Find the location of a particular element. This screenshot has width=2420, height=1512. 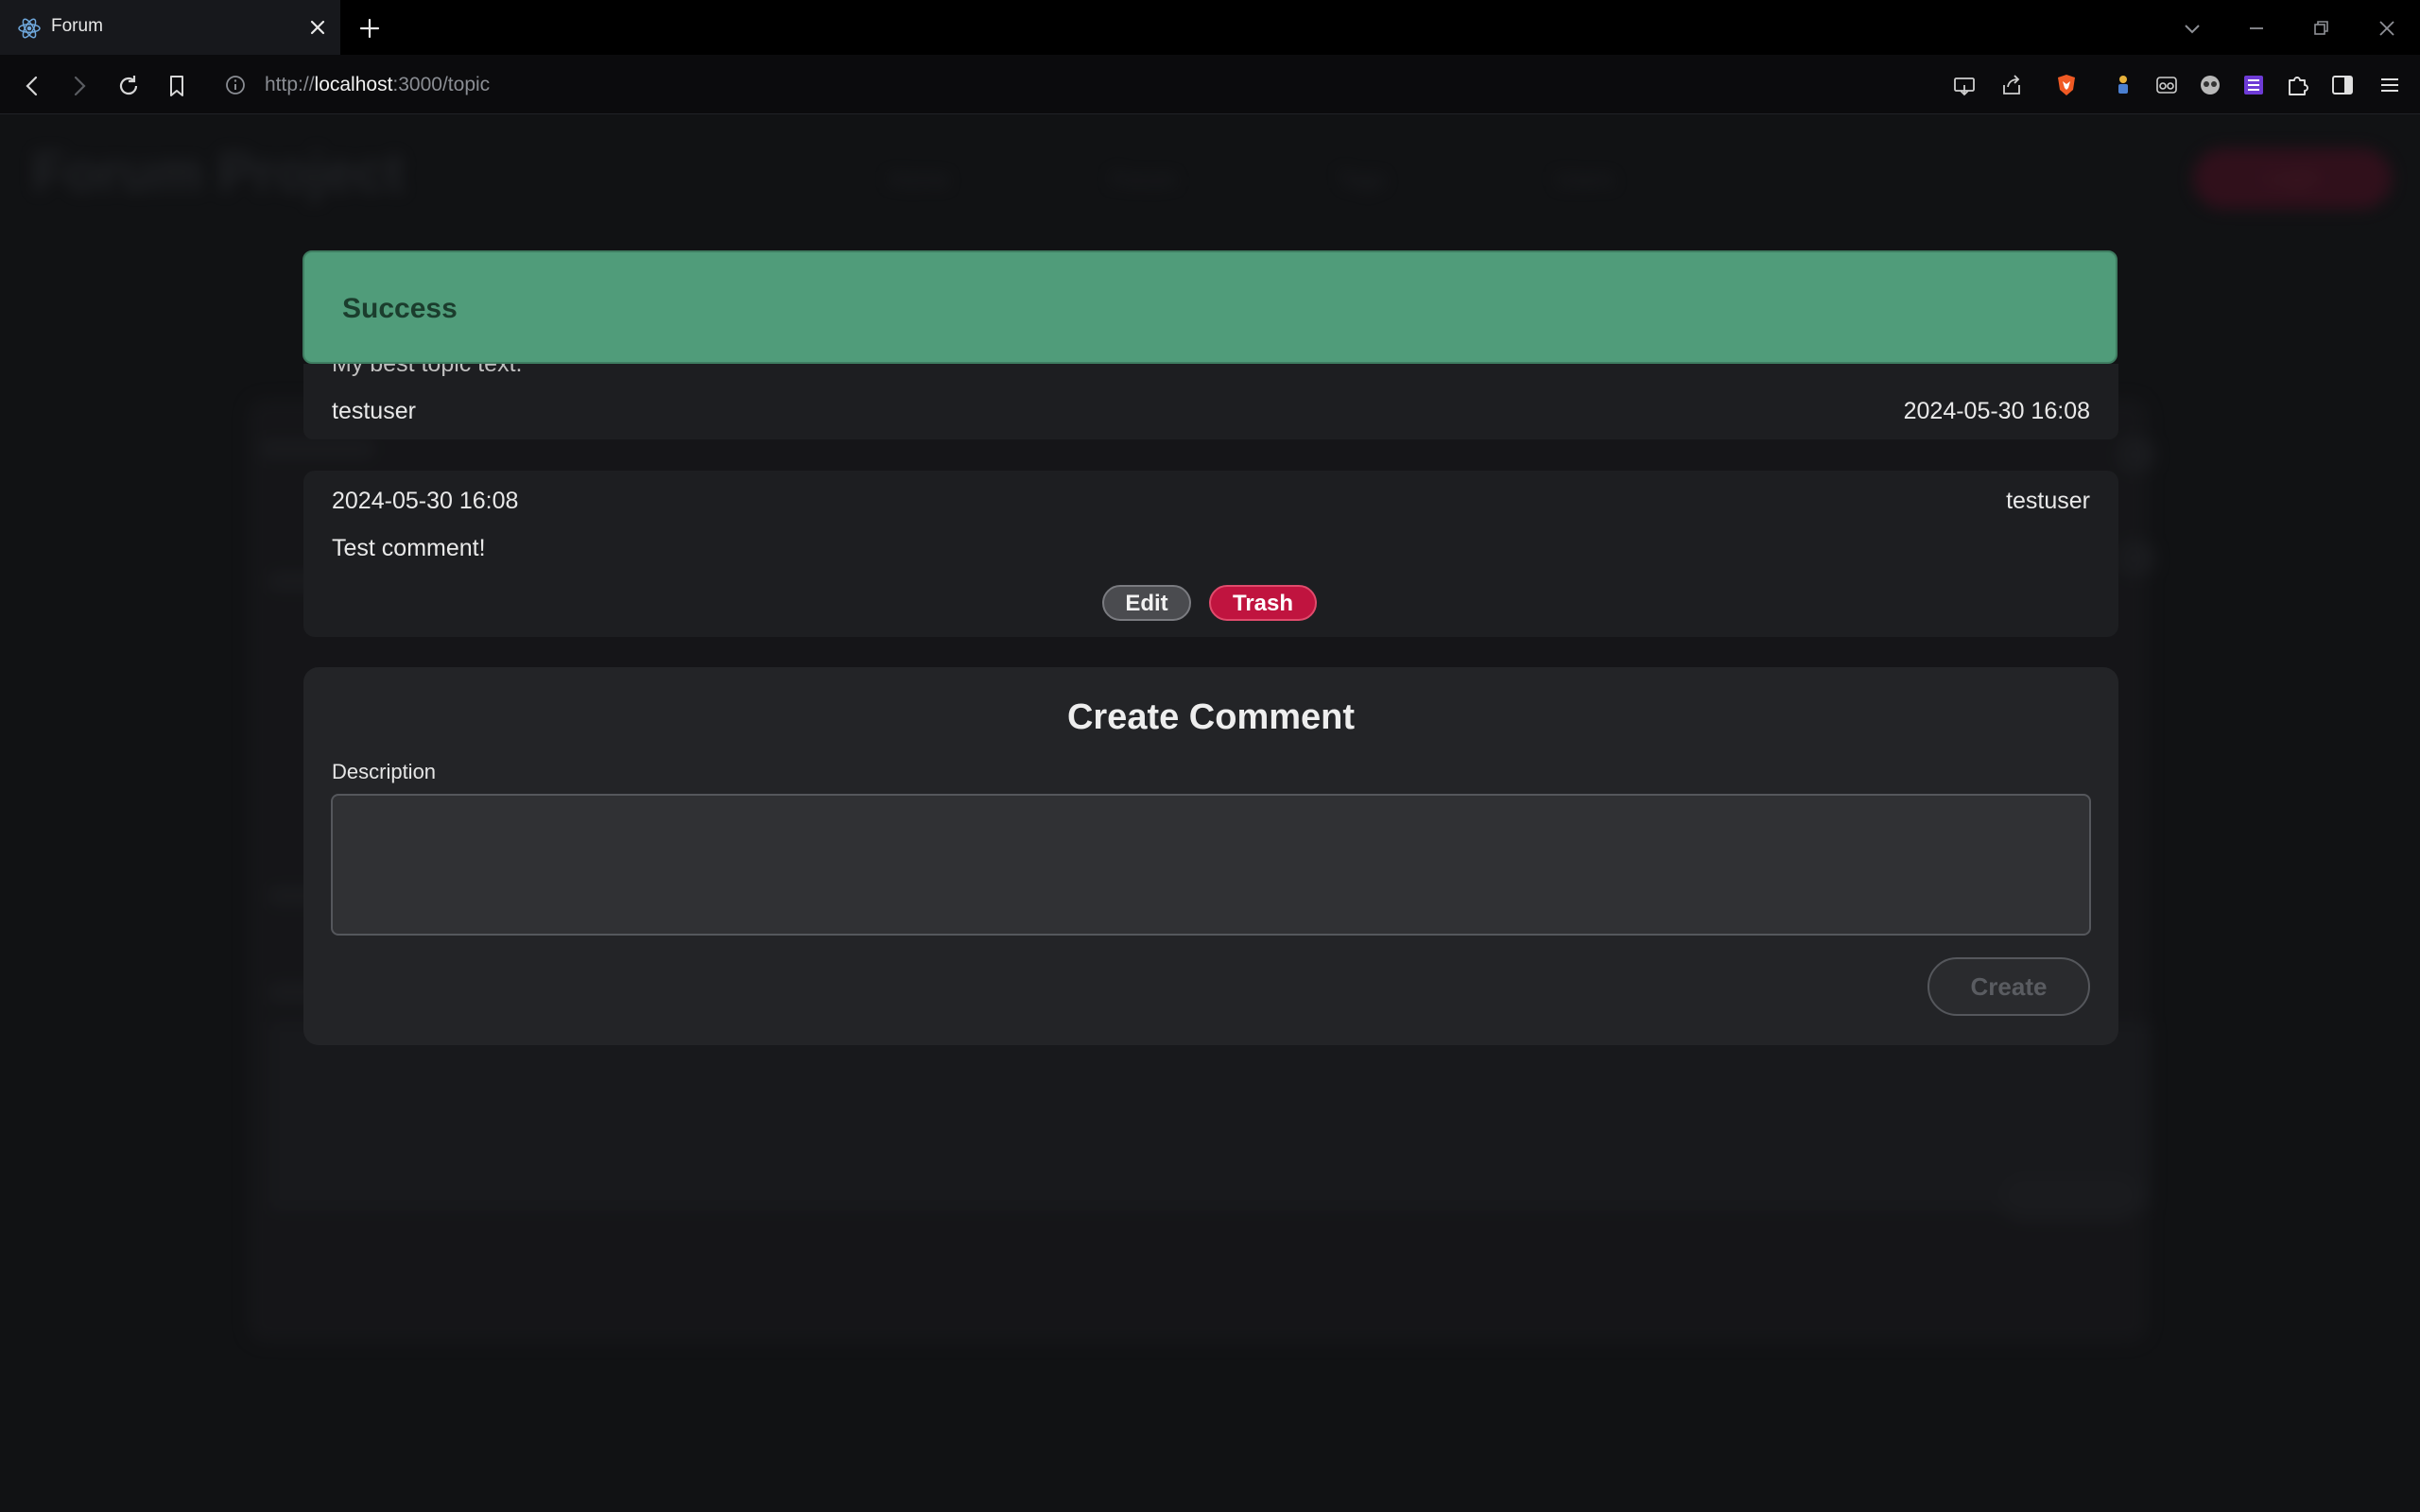

minimize-icon is located at coordinates (2256, 28).